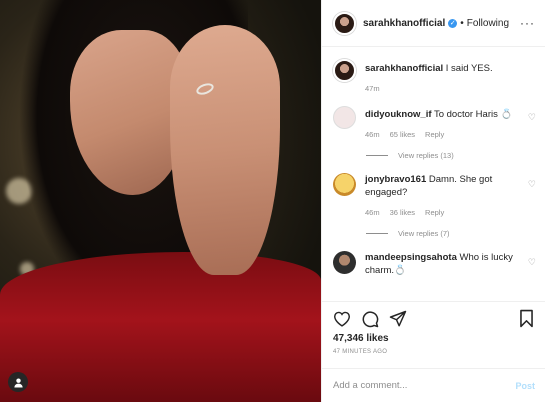 The image size is (545, 402). I want to click on share-icon, so click(398, 319).